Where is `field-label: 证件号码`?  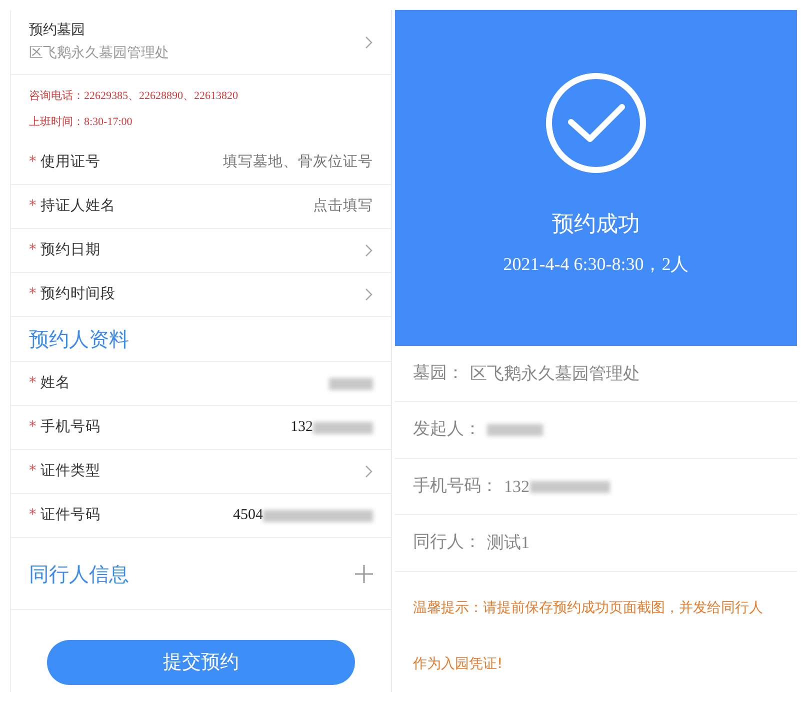 field-label: 证件号码 is located at coordinates (70, 515).